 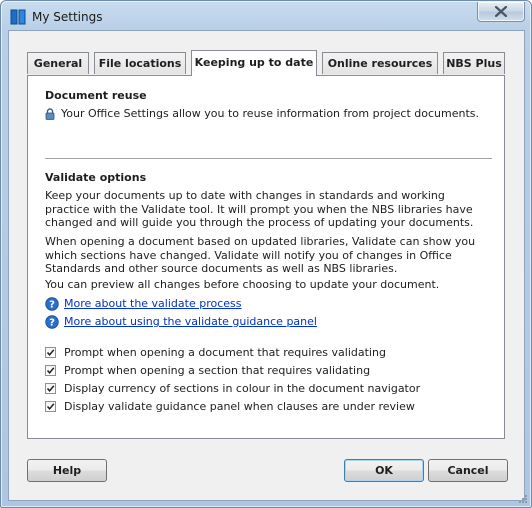 What do you see at coordinates (523, 499) in the screenshot?
I see `resize-grip-icon` at bounding box center [523, 499].